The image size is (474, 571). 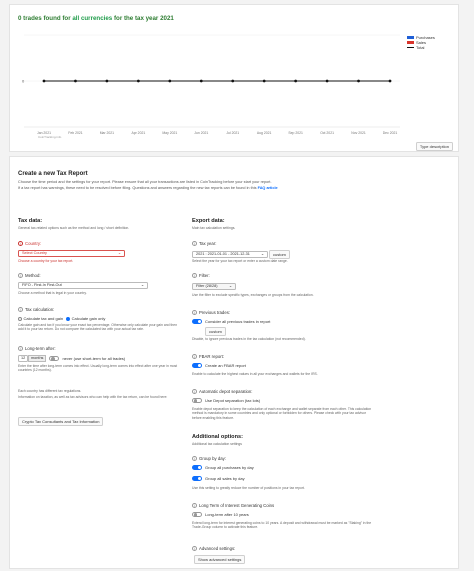 I want to click on method-select: FIFO - First-In First-Out ⌄, so click(x=83, y=285).